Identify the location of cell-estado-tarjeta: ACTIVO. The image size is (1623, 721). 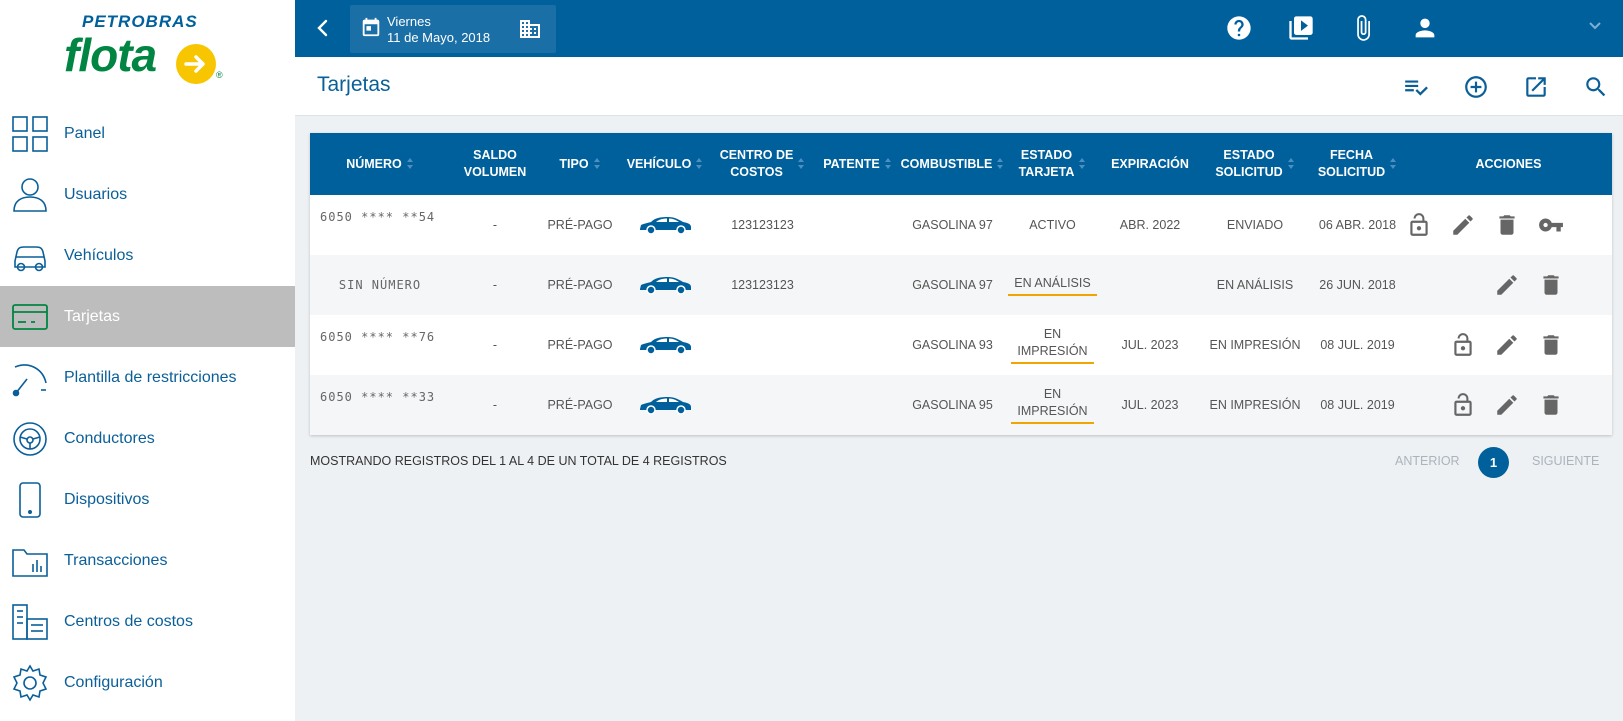
(1052, 225).